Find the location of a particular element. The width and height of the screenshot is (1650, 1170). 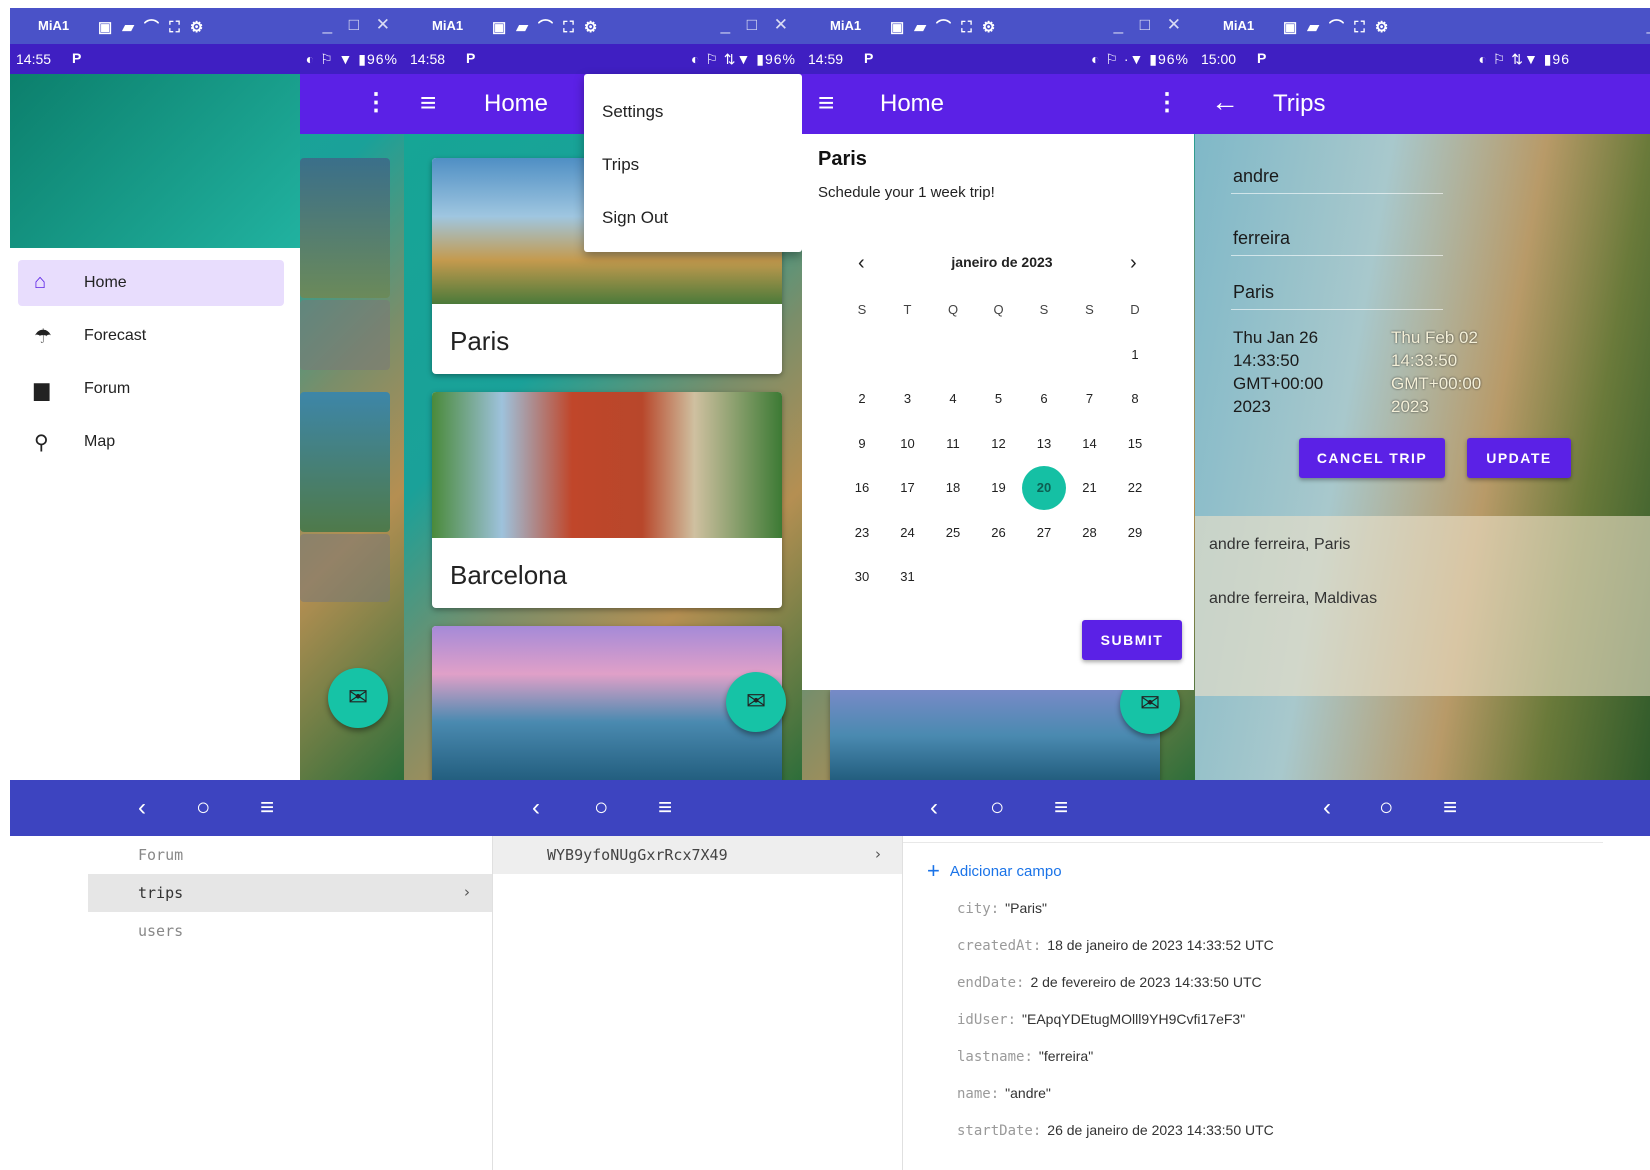

collection-users: users is located at coordinates (290, 931).